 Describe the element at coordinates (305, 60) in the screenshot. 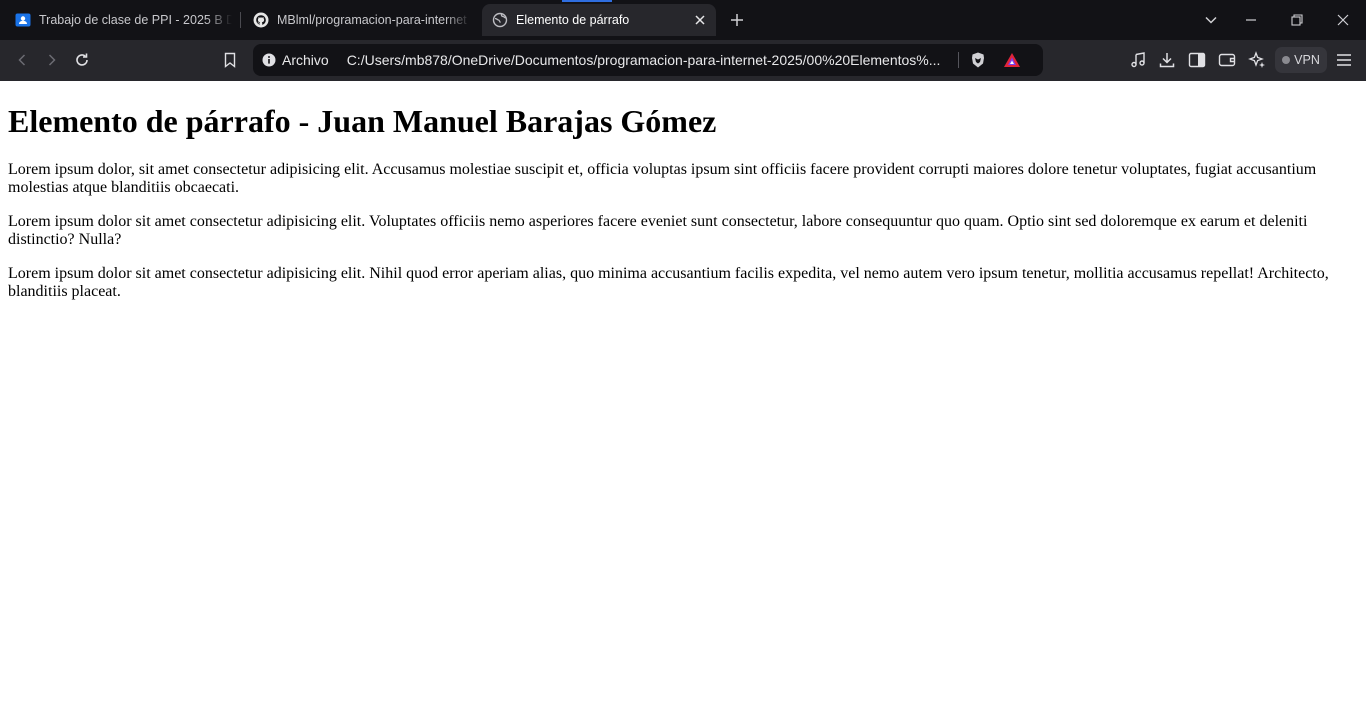

I see `address-scheme-label: Archivo` at that location.